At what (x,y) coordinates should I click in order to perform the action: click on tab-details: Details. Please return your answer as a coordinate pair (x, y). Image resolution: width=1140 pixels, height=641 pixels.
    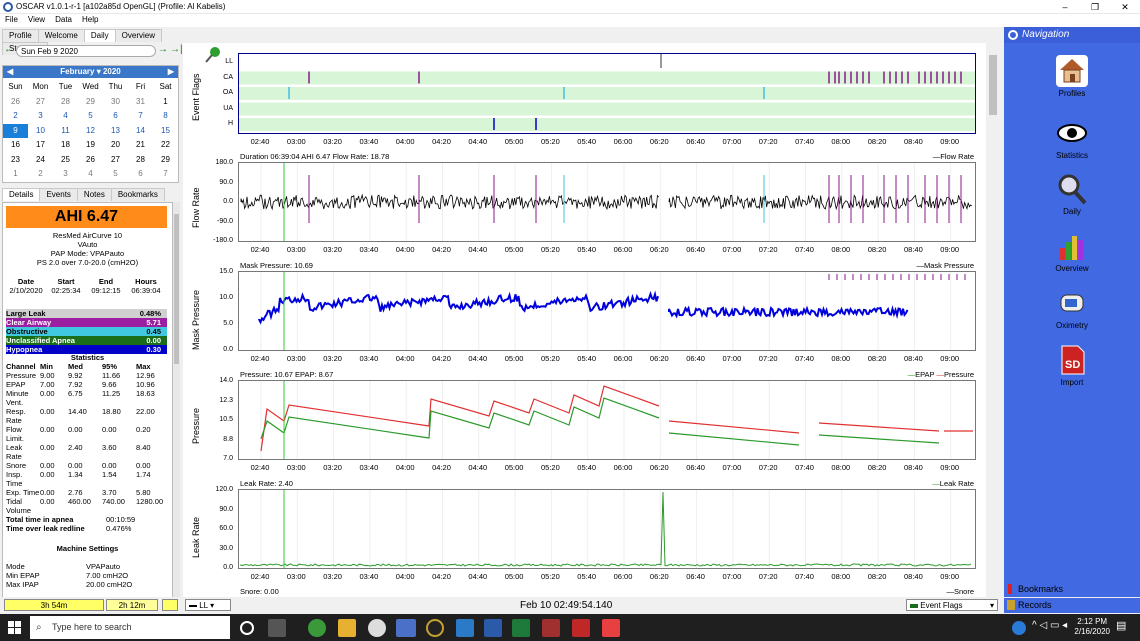
    Looking at the image, I should click on (21, 194).